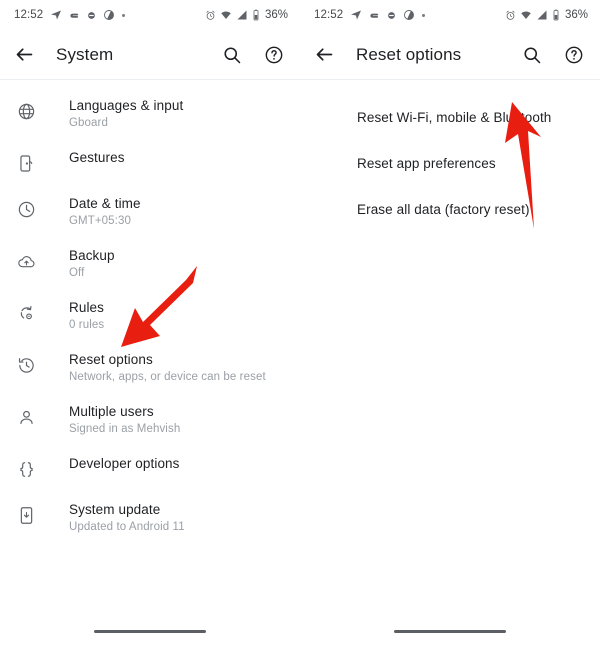 Image resolution: width=600 pixels, height=648 pixels. What do you see at coordinates (126, 105) in the screenshot?
I see `list-item-title: Languages & input` at bounding box center [126, 105].